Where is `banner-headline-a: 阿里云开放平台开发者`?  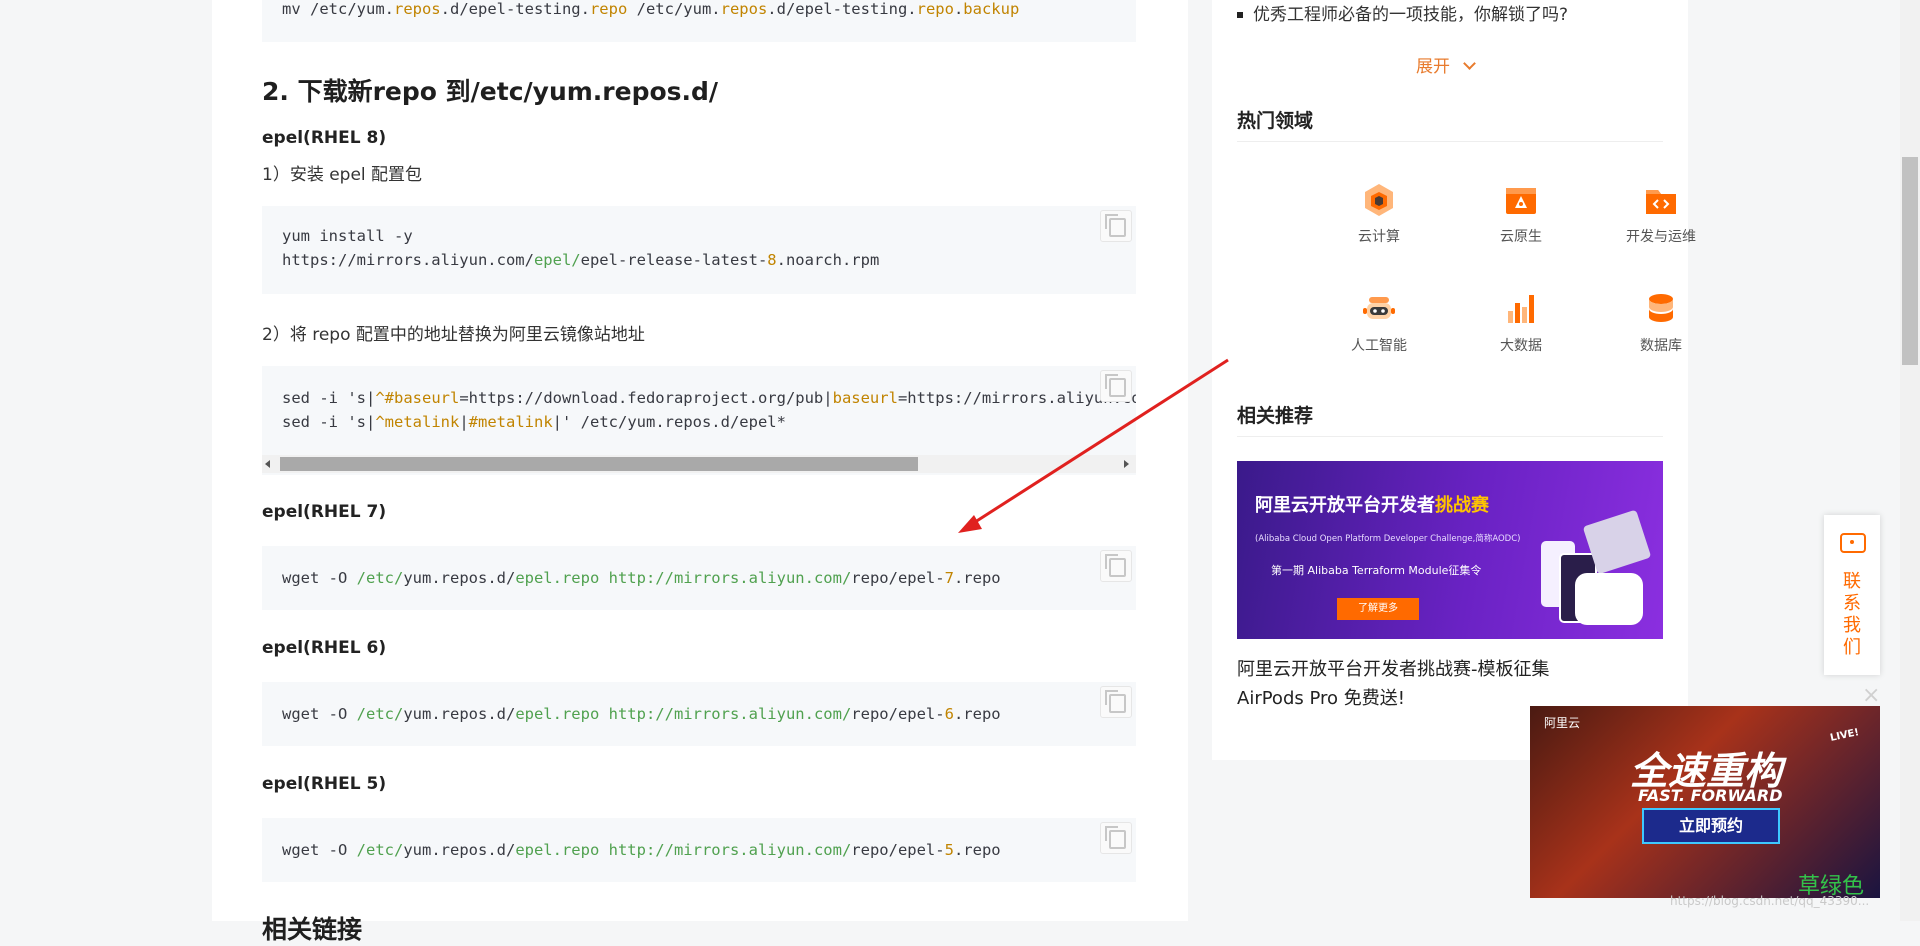 banner-headline-a: 阿里云开放平台开发者 is located at coordinates (1345, 505).